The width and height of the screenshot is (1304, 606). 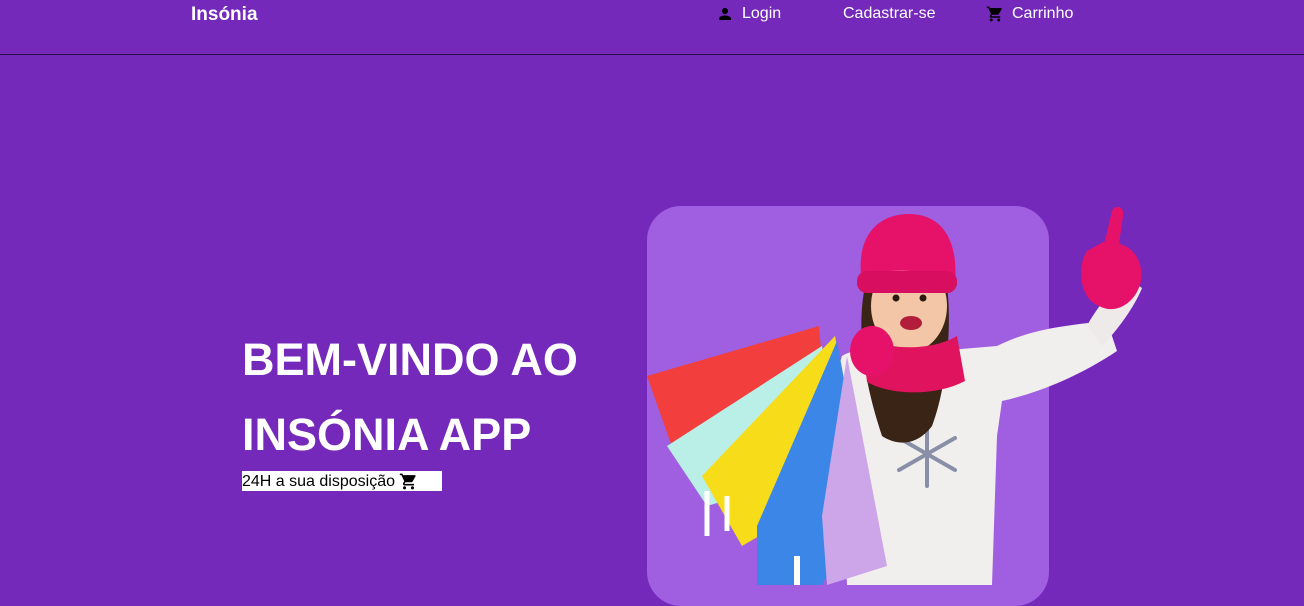 What do you see at coordinates (725, 14) in the screenshot?
I see `user-icon` at bounding box center [725, 14].